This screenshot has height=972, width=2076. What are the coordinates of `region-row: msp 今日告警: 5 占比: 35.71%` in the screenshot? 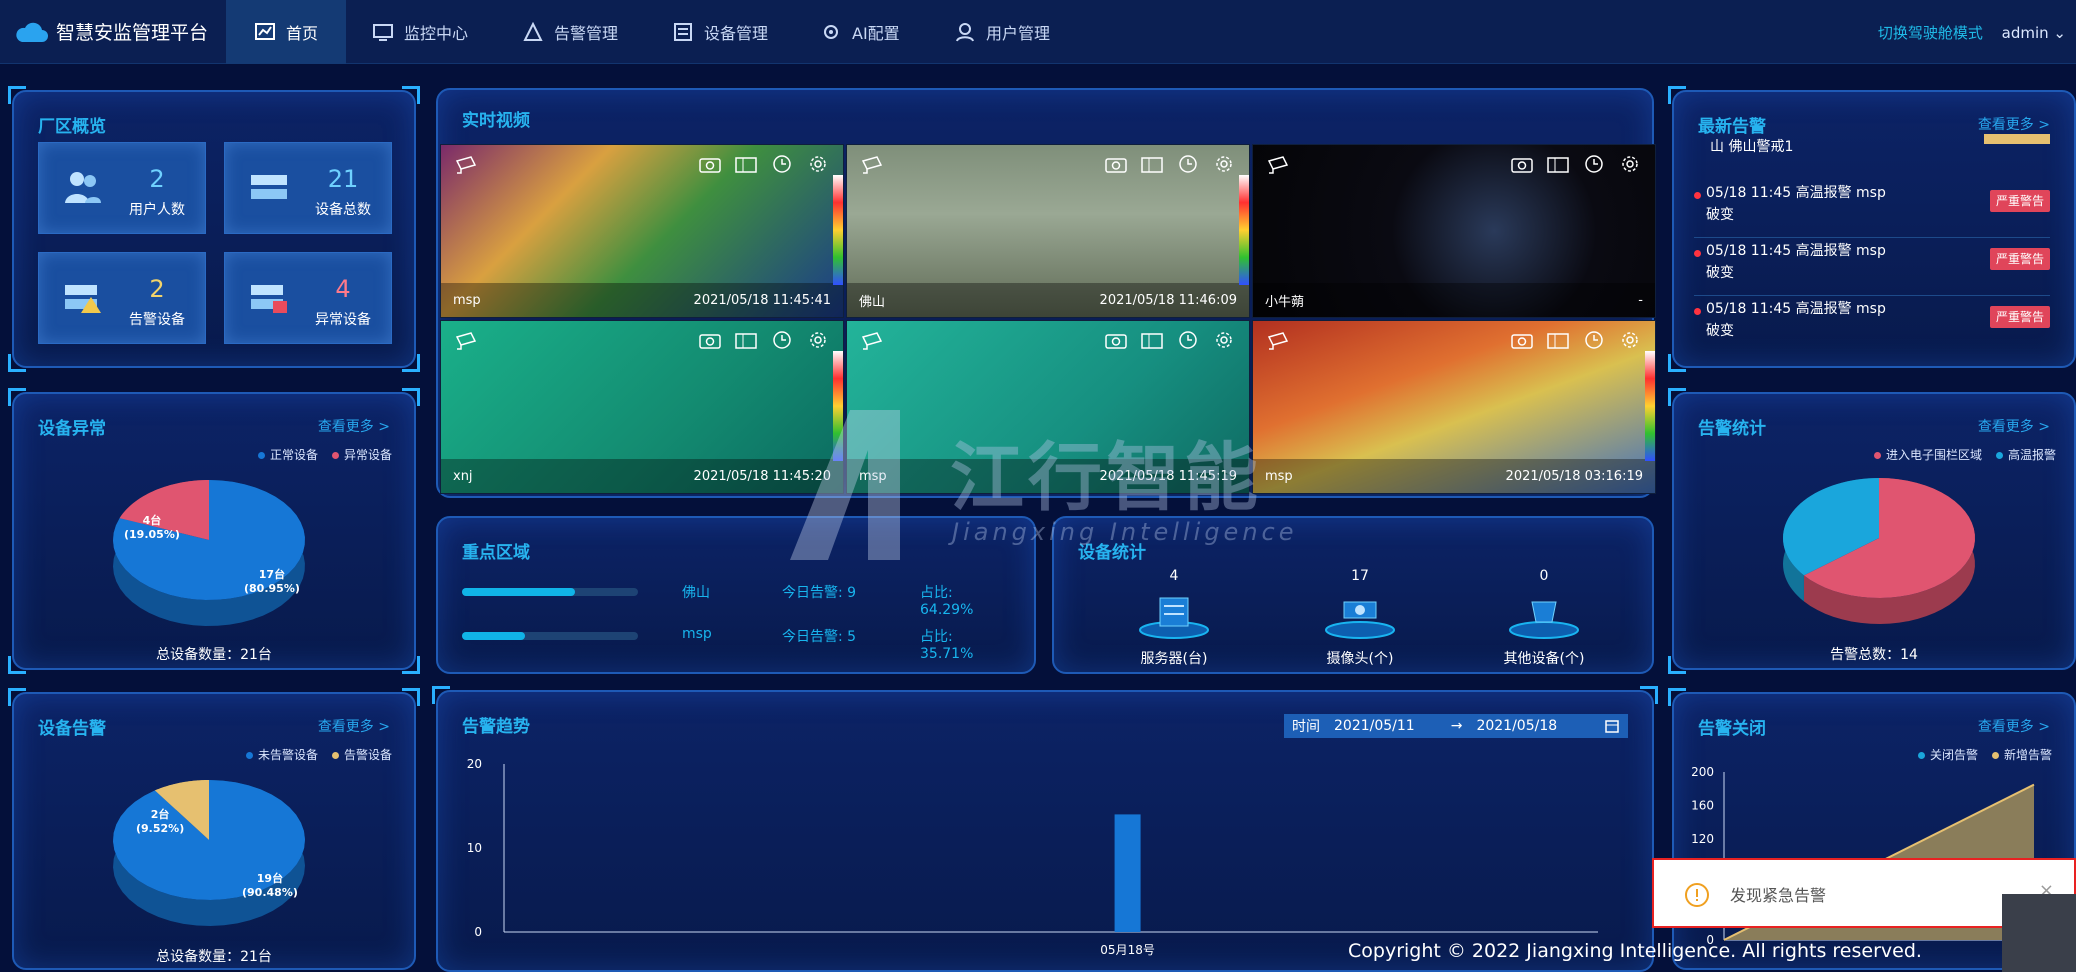 It's located at (732, 644).